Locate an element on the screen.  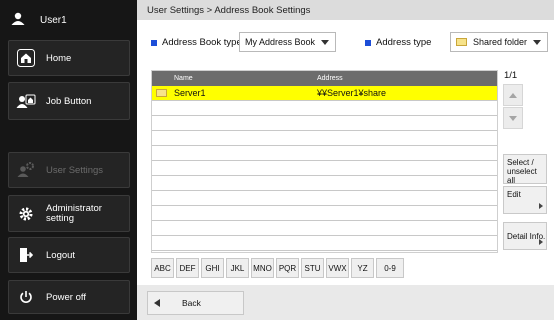
alpha-tab-abc: ABC is located at coordinates (162, 268).